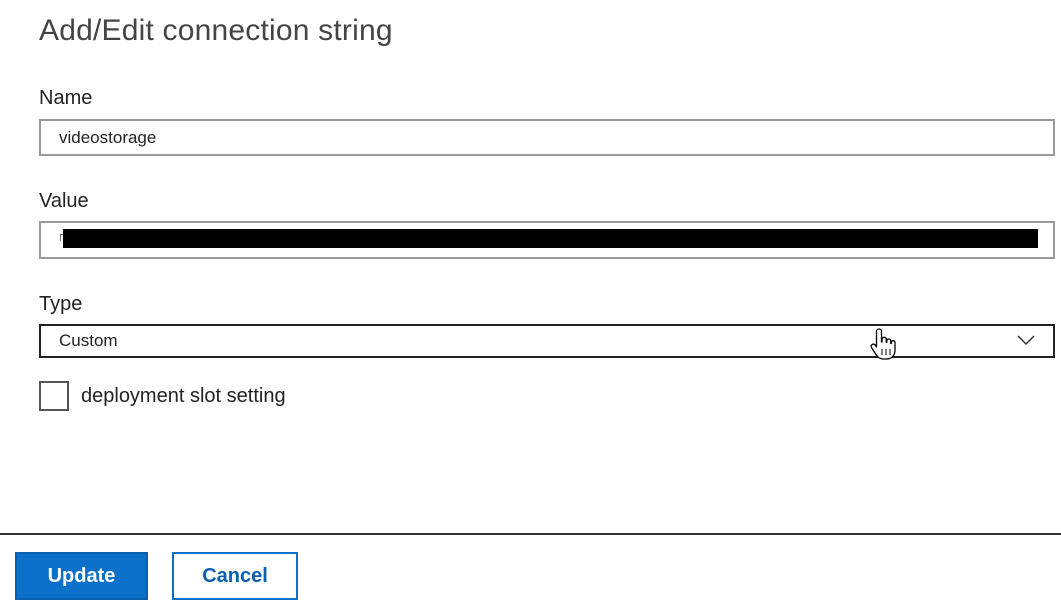  Describe the element at coordinates (61, 304) in the screenshot. I see `type-label: Type` at that location.